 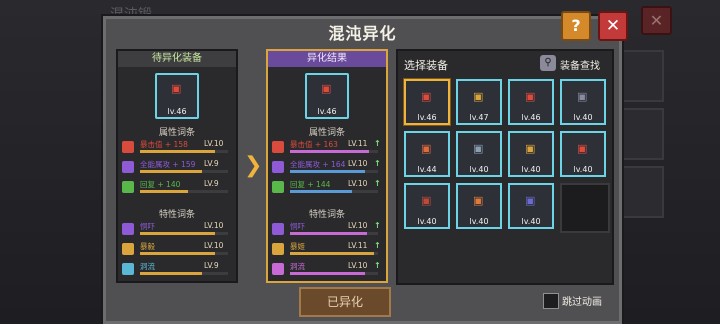 I want to click on attr-name: 暴击值 + 163, so click(x=314, y=144).